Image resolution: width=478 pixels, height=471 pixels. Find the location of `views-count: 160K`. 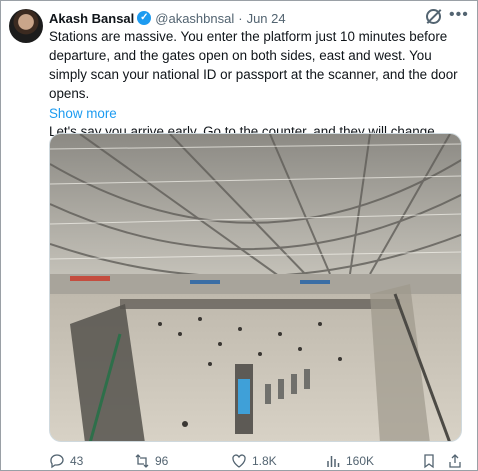

views-count: 160K is located at coordinates (360, 461).